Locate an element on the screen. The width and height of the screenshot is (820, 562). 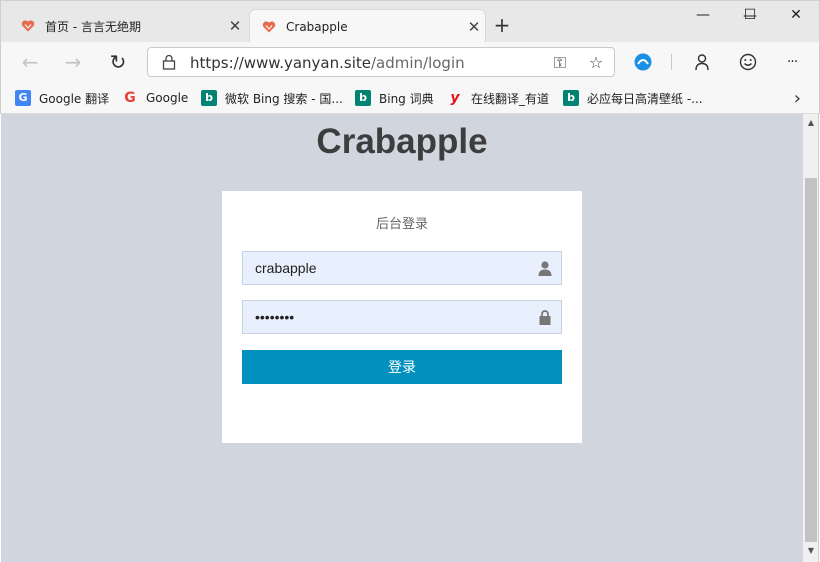
vertical-scrollbar: ▲ ▼ is located at coordinates (811, 338).